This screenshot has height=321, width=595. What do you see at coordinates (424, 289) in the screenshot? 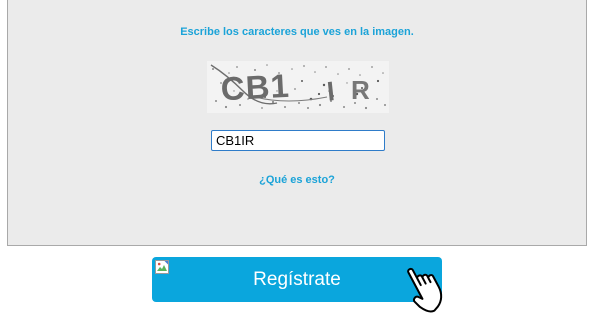
I see `hand-pointer-icon` at bounding box center [424, 289].